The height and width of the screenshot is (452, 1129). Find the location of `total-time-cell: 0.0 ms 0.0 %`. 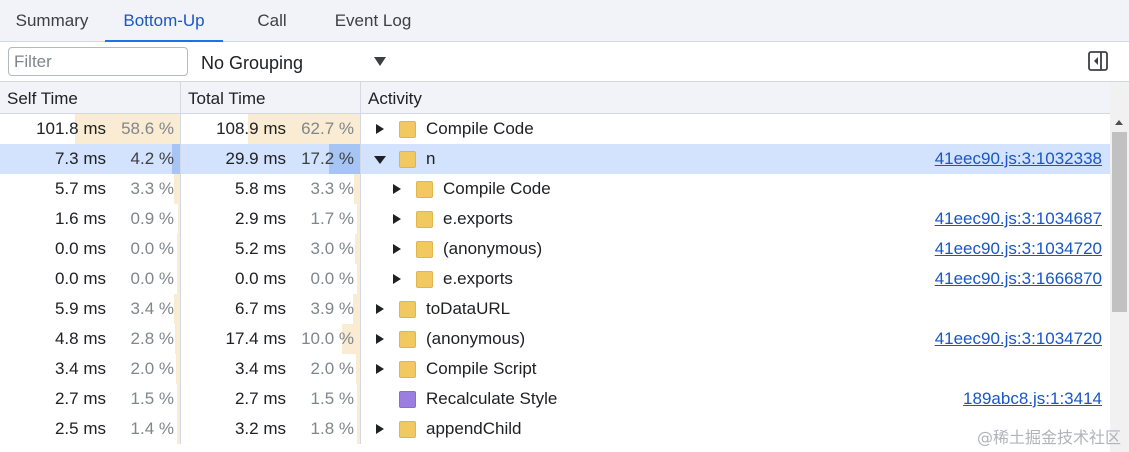

total-time-cell: 0.0 ms 0.0 % is located at coordinates (271, 279).